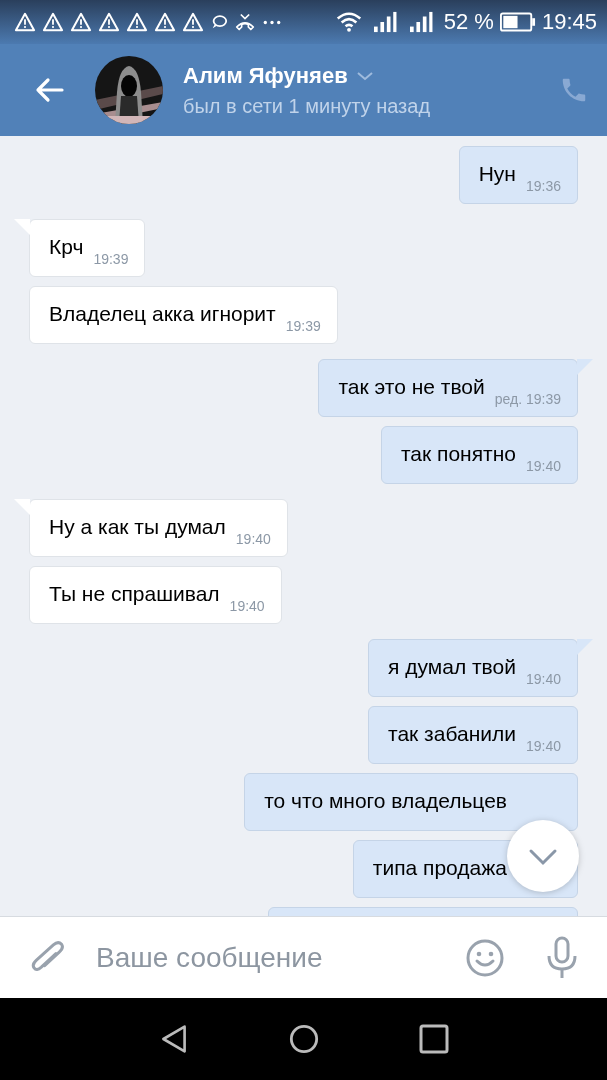  I want to click on message-text: Владелец акка игнорит, so click(162, 314).